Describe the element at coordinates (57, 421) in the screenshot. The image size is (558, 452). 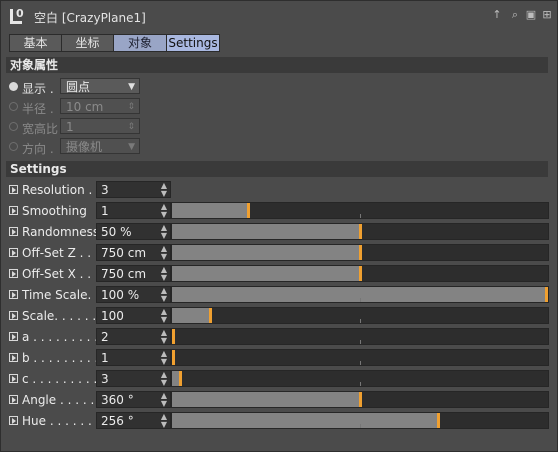
I see `setting-label: Hue . . . . . .` at that location.